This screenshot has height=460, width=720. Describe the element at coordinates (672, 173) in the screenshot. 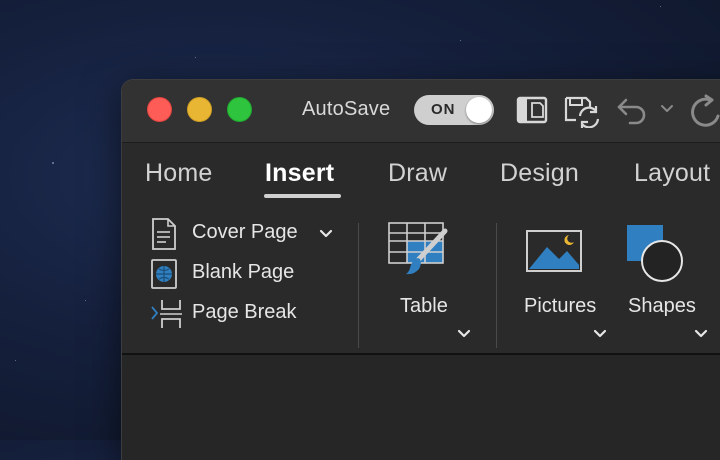

I see `tab-layout: Layout` at that location.